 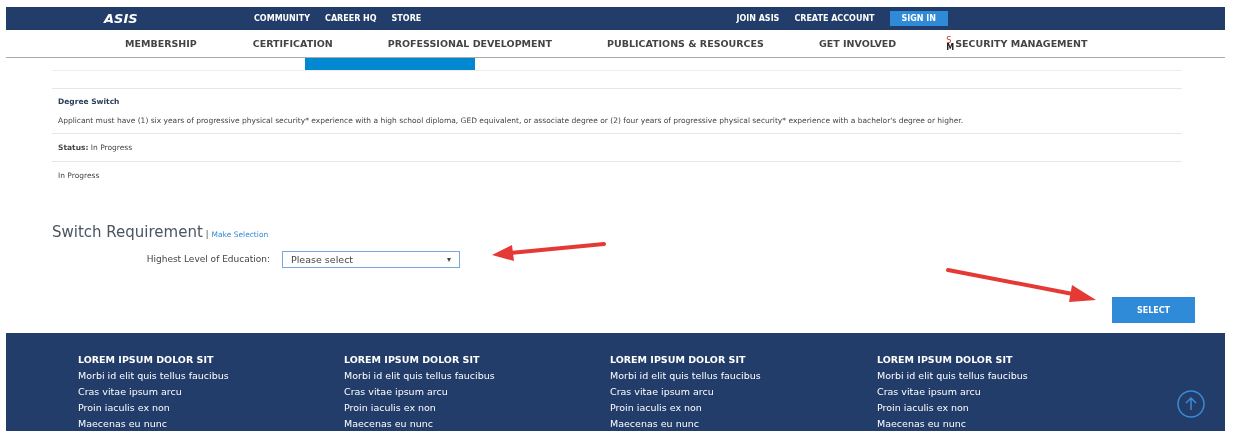 I want to click on top-link: COMMUNITY, so click(x=282, y=18).